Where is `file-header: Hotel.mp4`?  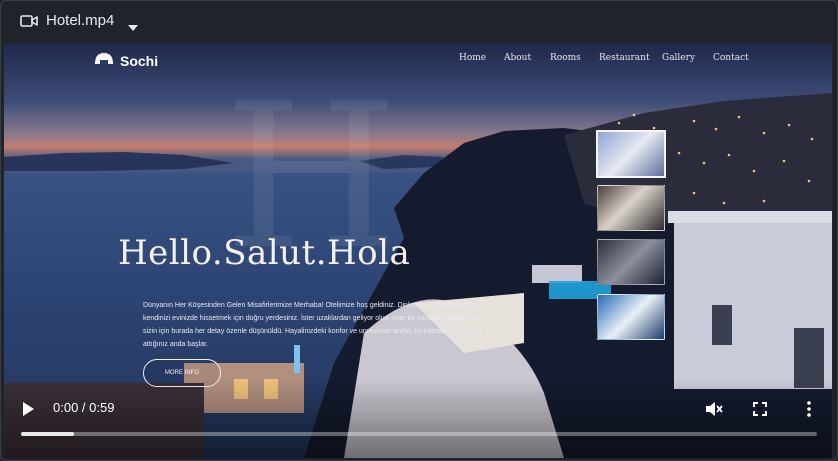 file-header: Hotel.mp4 is located at coordinates (418, 22).